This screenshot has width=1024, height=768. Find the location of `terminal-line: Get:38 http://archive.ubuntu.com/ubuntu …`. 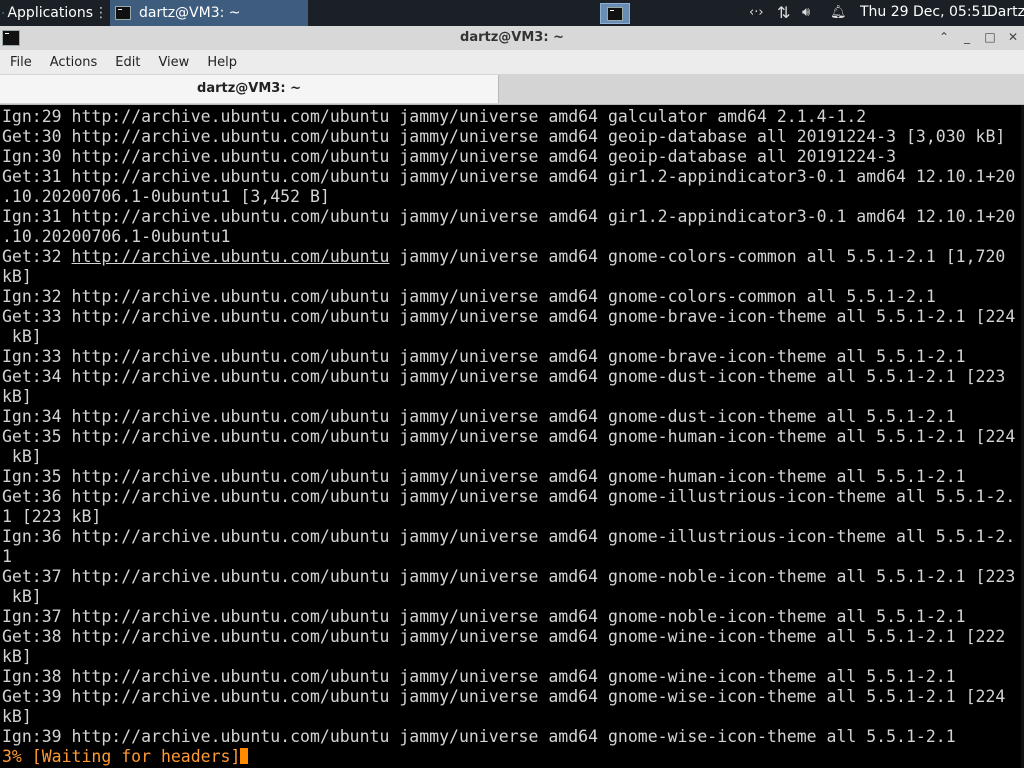

terminal-line: Get:38 http://archive.ubuntu.com/ubuntu … is located at coordinates (504, 636).